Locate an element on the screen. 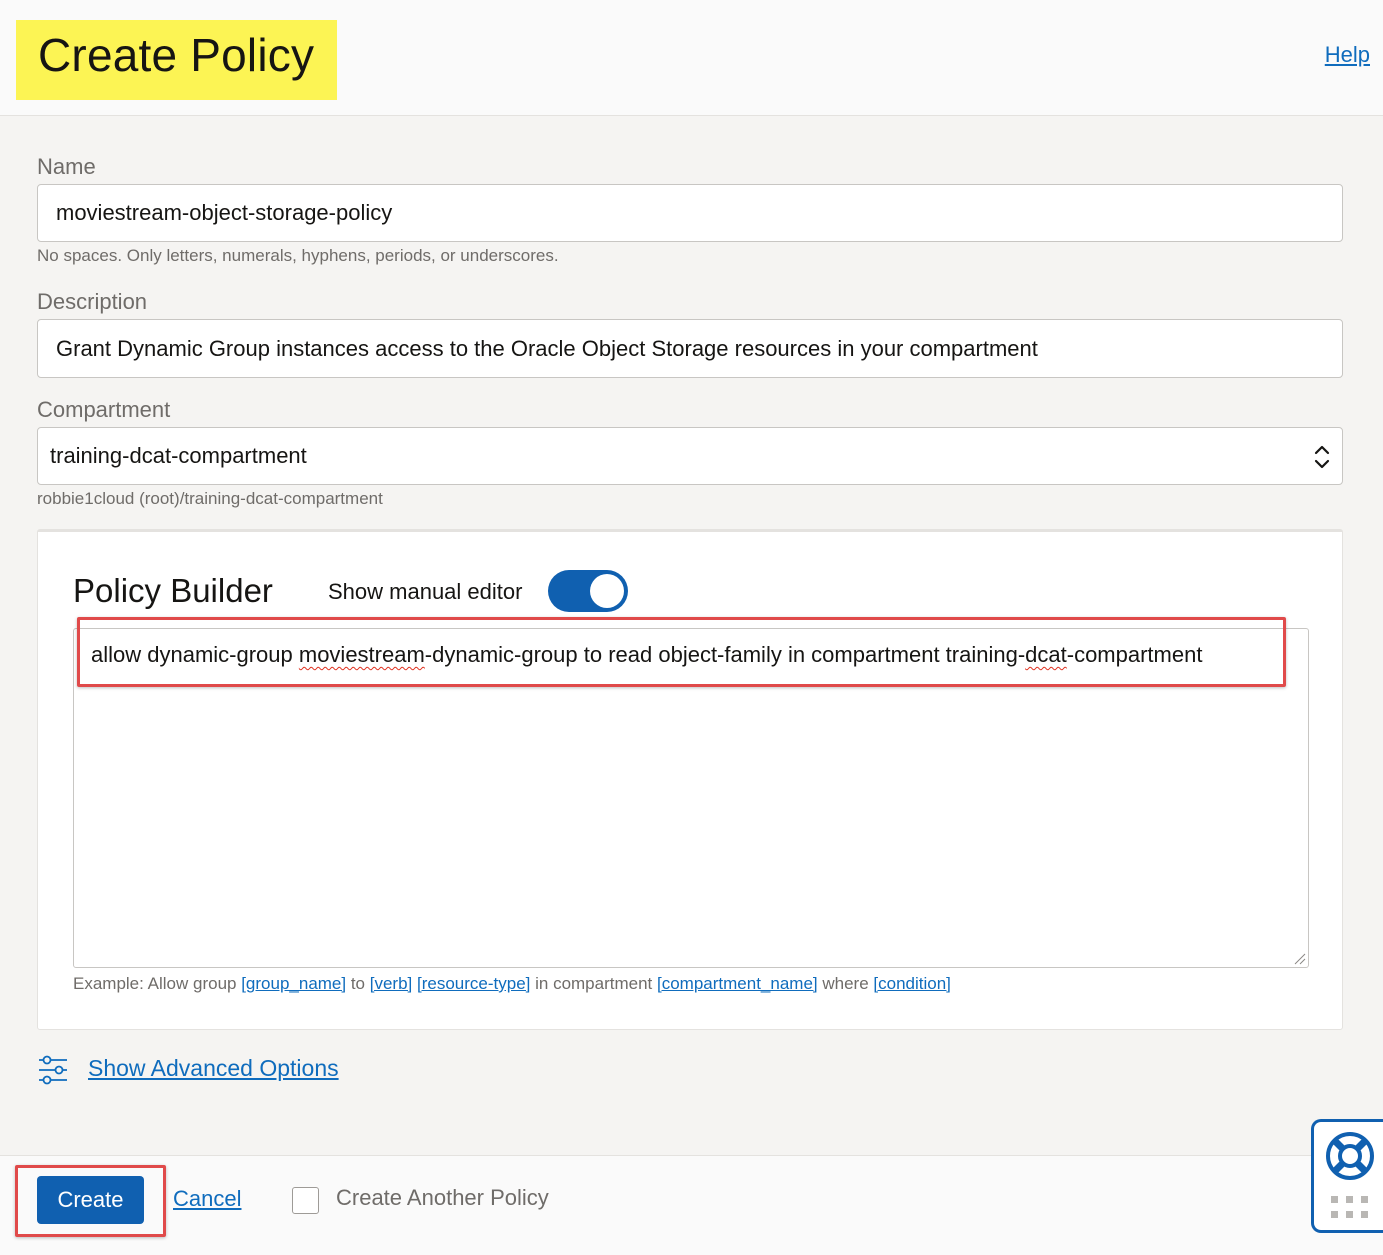 This screenshot has height=1255, width=1383. name-label: Name is located at coordinates (66, 166).